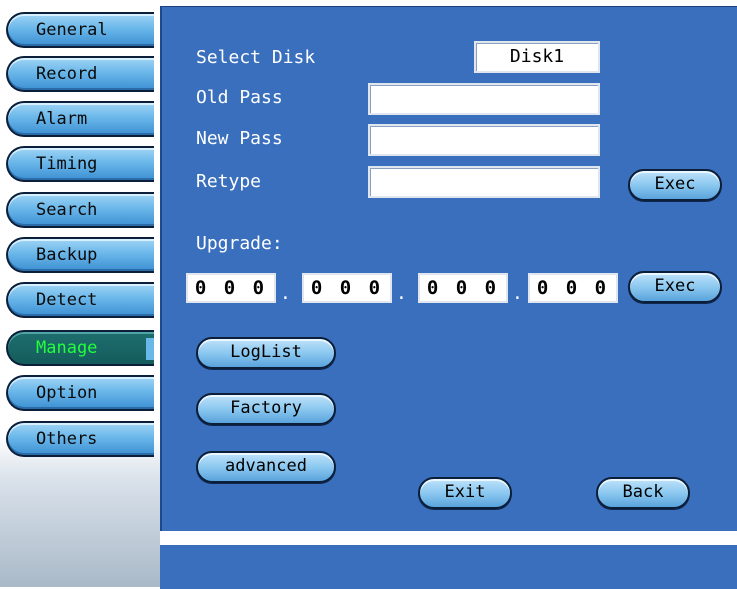 The image size is (737, 589). What do you see at coordinates (80, 210) in the screenshot?
I see `tab-search: Search` at bounding box center [80, 210].